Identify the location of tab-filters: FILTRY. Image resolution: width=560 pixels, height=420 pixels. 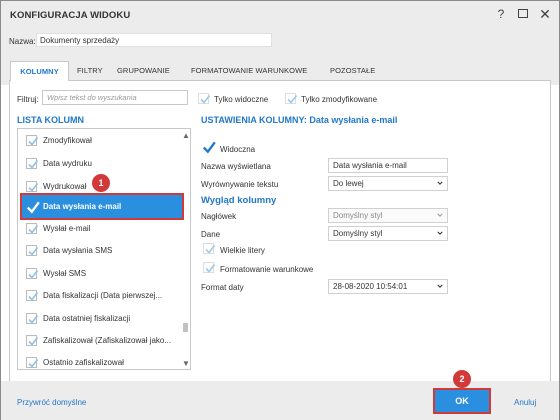
(90, 70).